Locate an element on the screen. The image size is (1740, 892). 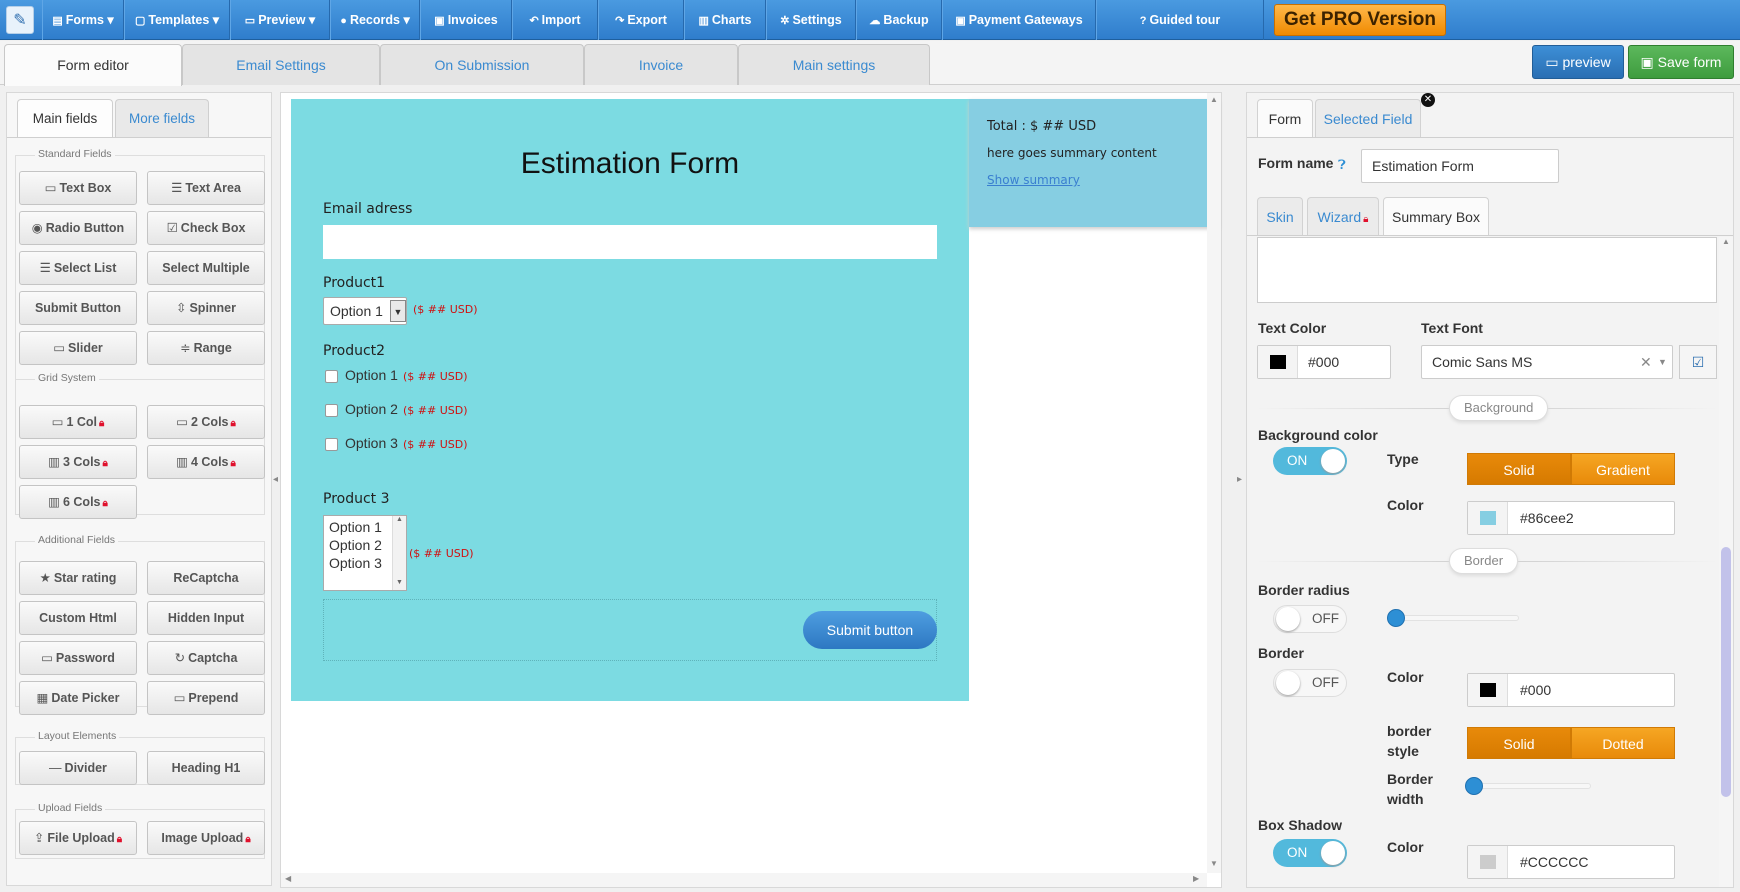
tab-main-fields: Main fields is located at coordinates (65, 118).